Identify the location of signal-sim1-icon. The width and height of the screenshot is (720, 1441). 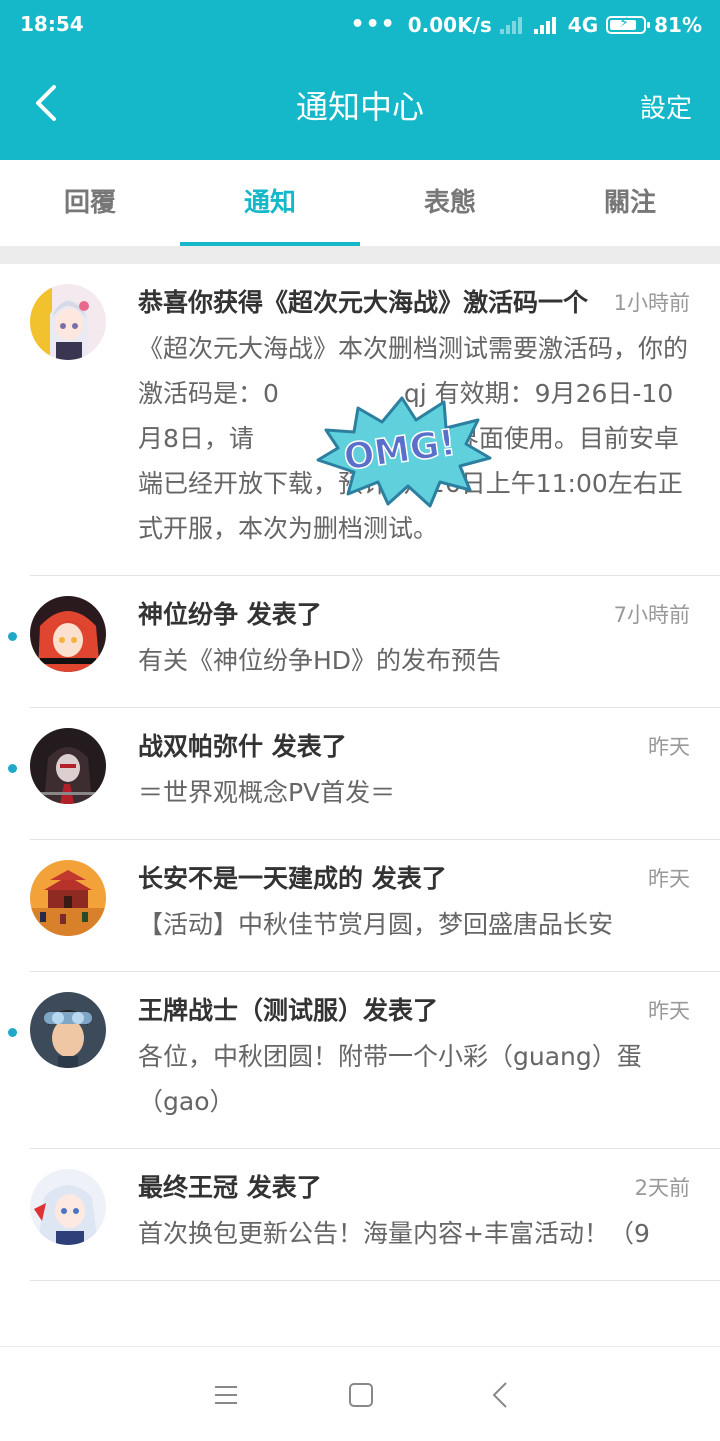
(512, 25).